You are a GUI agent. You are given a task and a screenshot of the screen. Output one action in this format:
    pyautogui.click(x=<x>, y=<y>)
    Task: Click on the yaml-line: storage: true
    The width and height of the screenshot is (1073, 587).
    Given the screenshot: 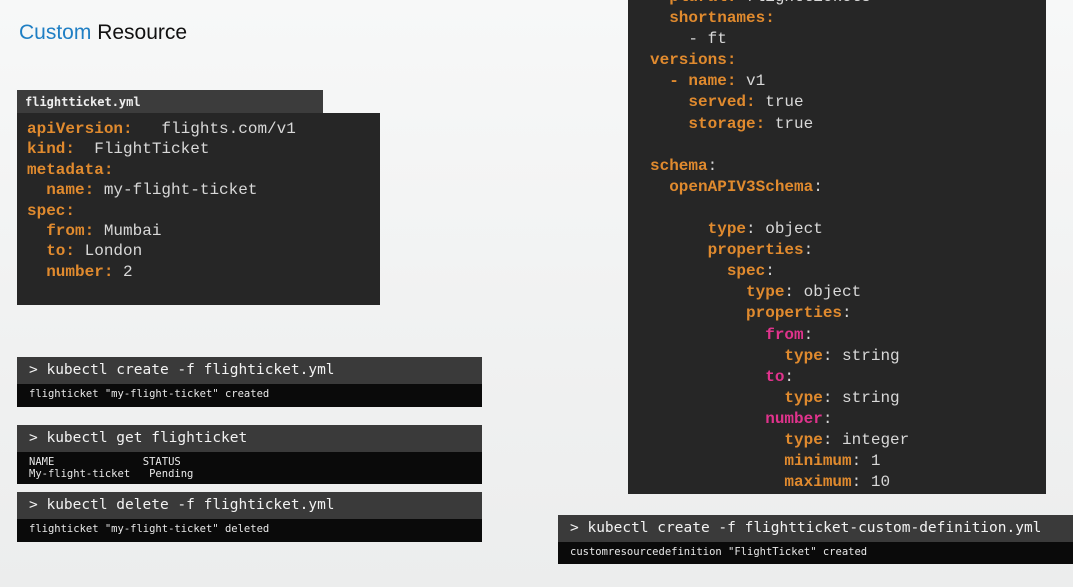 What is the action you would take?
    pyautogui.click(x=848, y=124)
    